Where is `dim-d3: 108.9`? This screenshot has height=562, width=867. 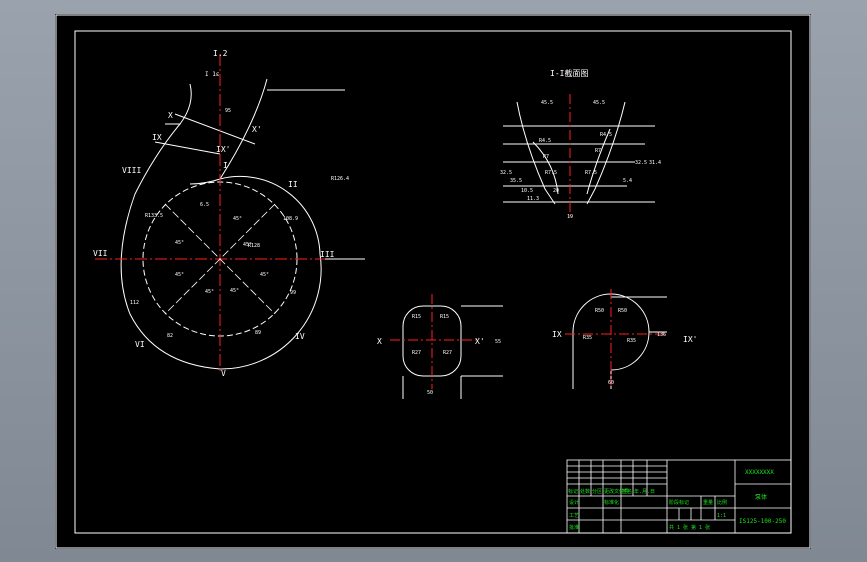 dim-d3: 108.9 is located at coordinates (290, 219).